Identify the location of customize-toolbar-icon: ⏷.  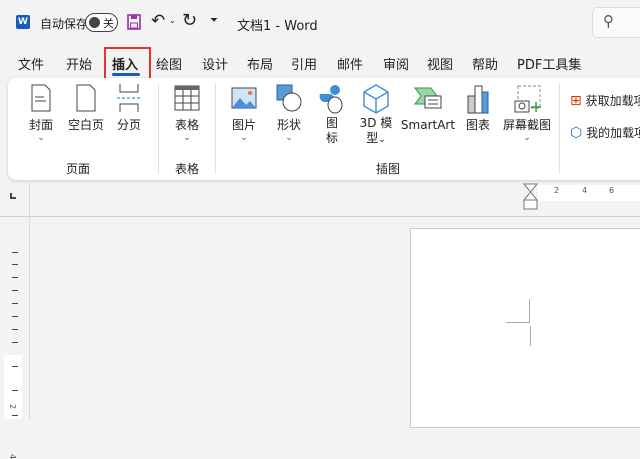
(214, 20).